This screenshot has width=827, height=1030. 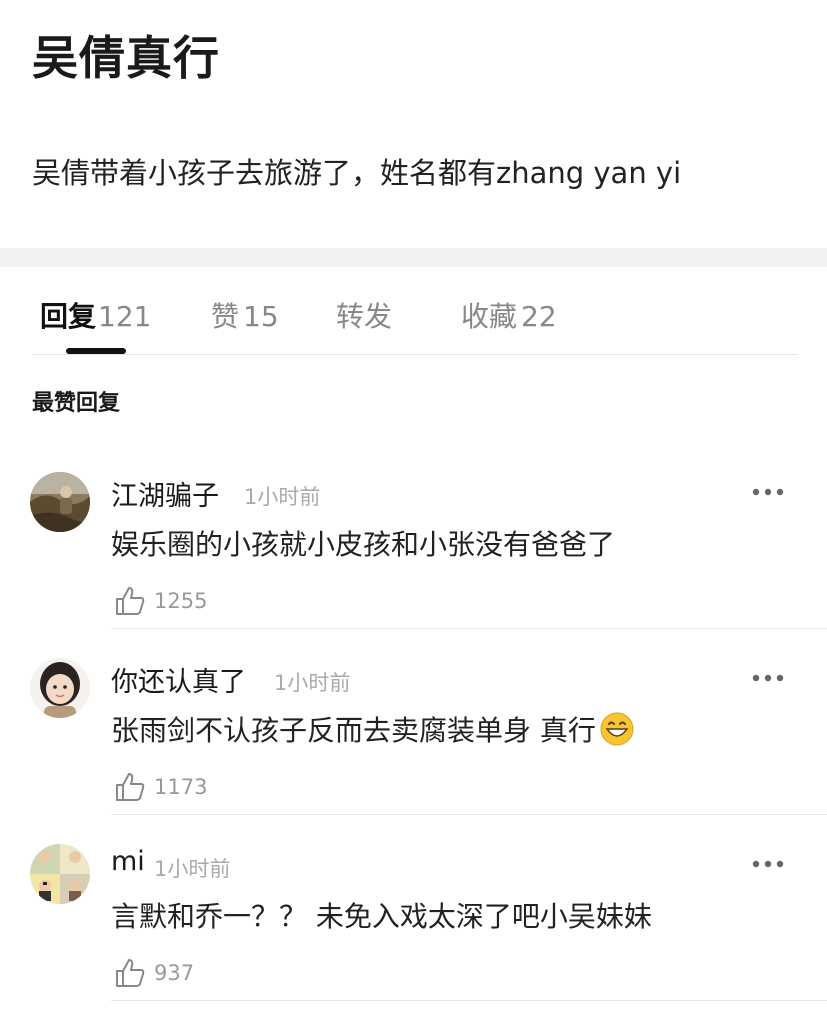 What do you see at coordinates (357, 173) in the screenshot?
I see `post-body: 吴倩带着小孩子去旅游了，姓名都有zhang yan yi` at bounding box center [357, 173].